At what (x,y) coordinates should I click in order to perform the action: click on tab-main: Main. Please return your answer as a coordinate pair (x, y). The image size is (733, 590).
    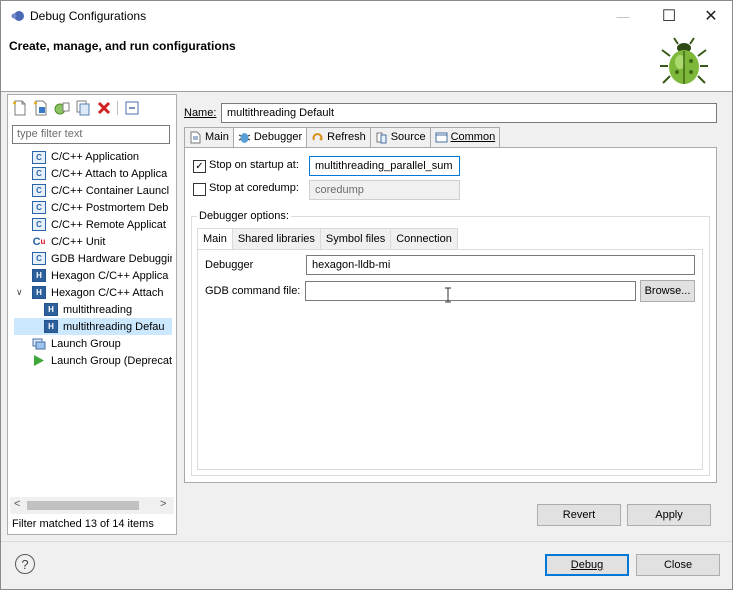
    Looking at the image, I should click on (209, 137).